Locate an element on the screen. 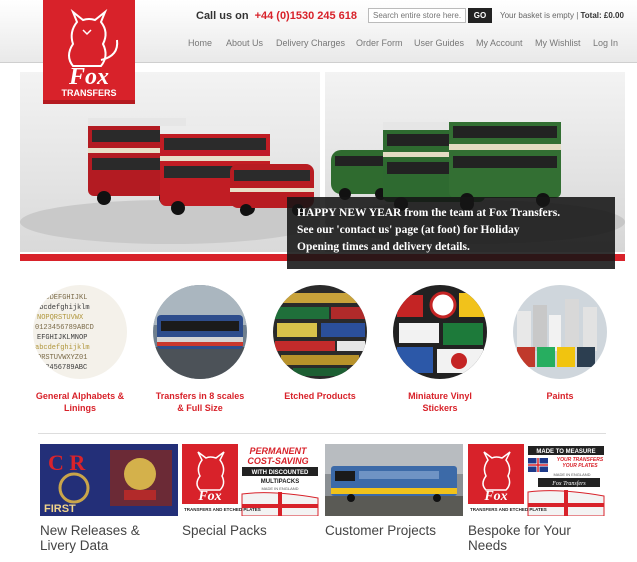  logo-subtitle: TRANSFERS is located at coordinates (88, 93).